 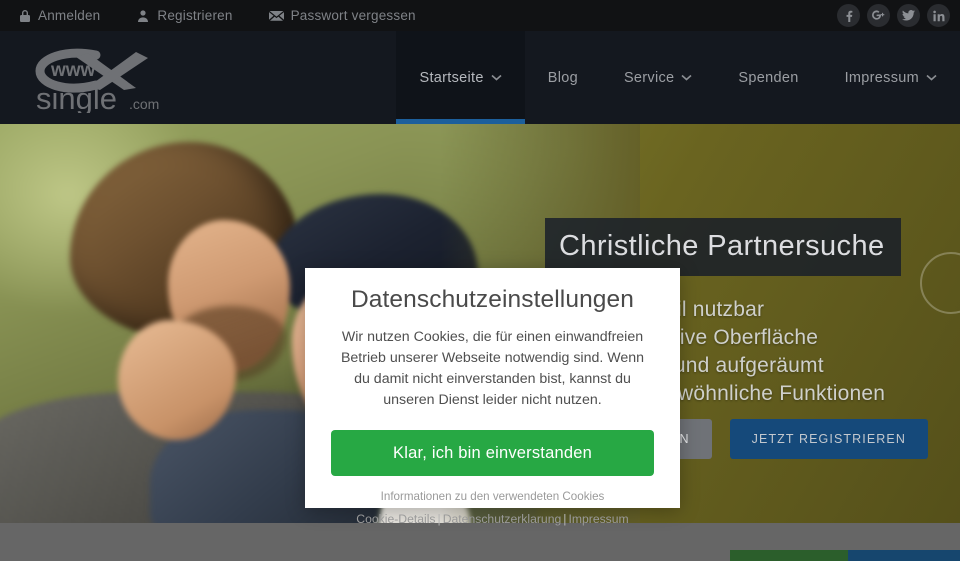 I want to click on privacy-policy-link: Datenschutzerklarung, so click(x=502, y=519).